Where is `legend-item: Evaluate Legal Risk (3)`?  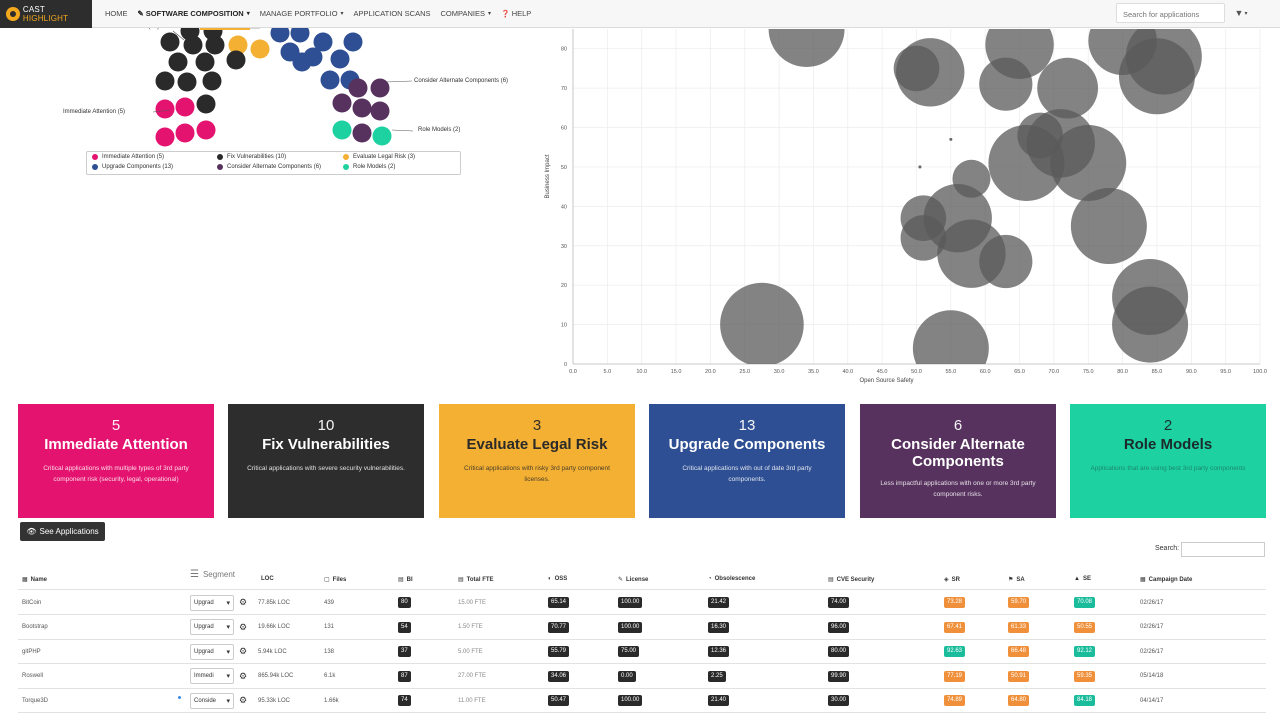 legend-item: Evaluate Legal Risk (3) is located at coordinates (379, 157).